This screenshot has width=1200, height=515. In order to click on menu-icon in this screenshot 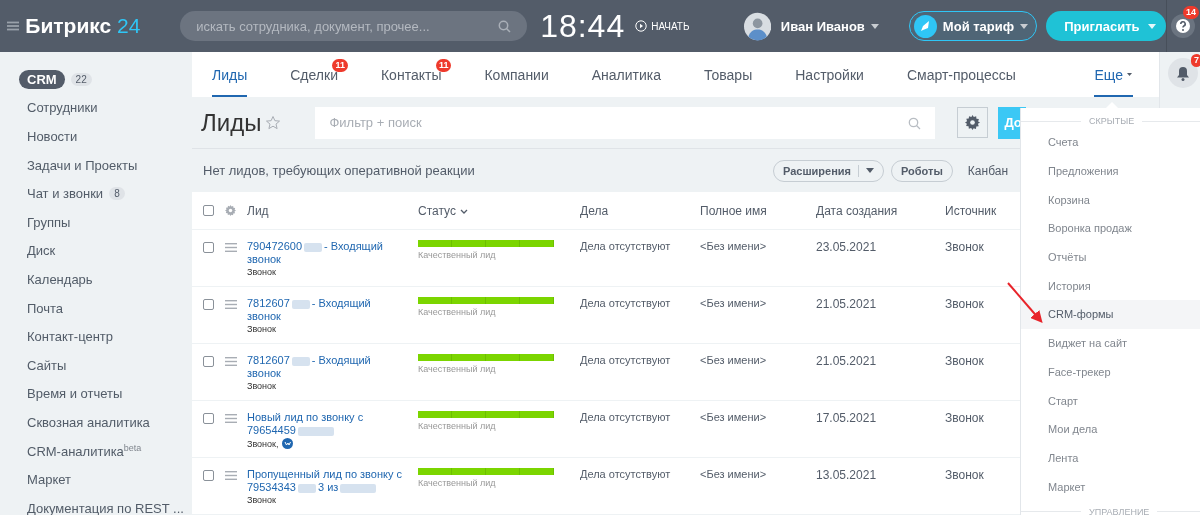, I will do `click(13, 26)`.